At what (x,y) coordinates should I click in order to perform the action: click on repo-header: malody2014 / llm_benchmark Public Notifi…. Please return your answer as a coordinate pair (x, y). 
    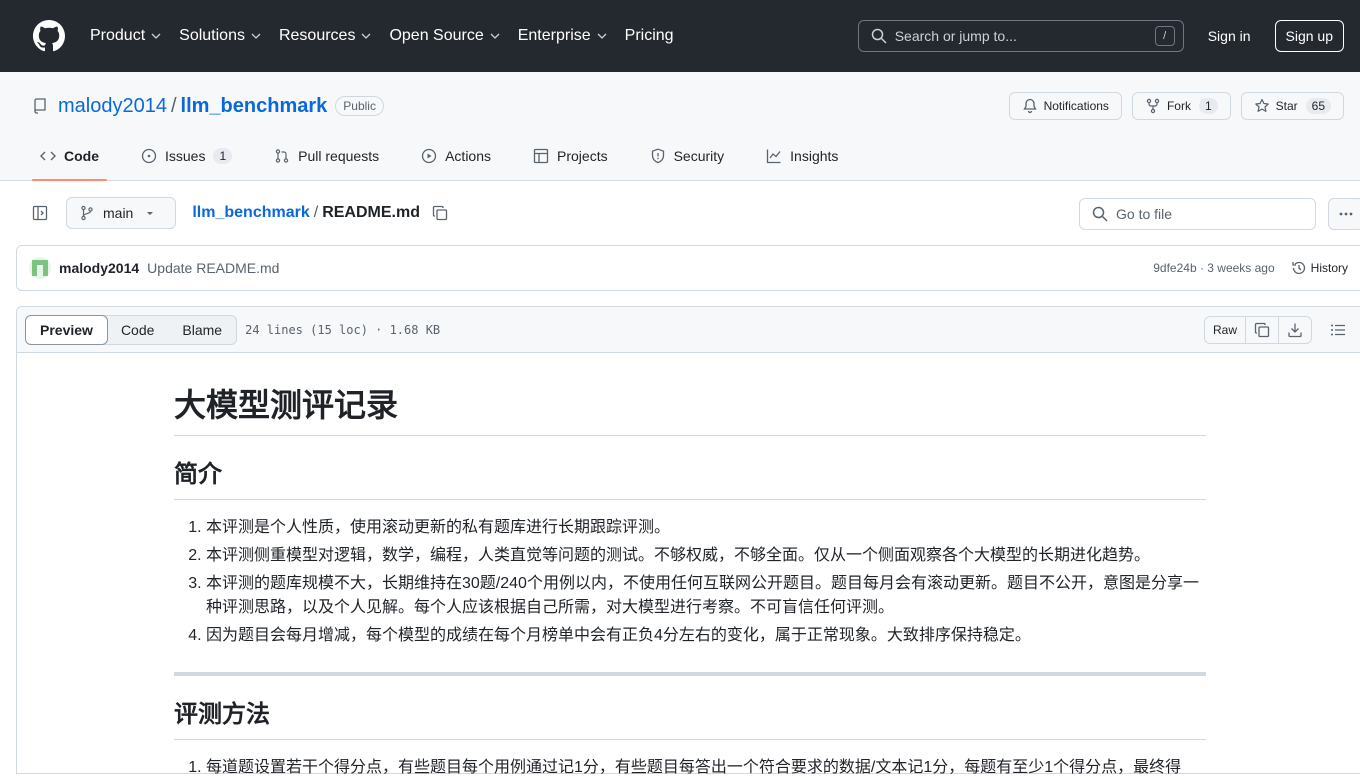
    Looking at the image, I should click on (680, 126).